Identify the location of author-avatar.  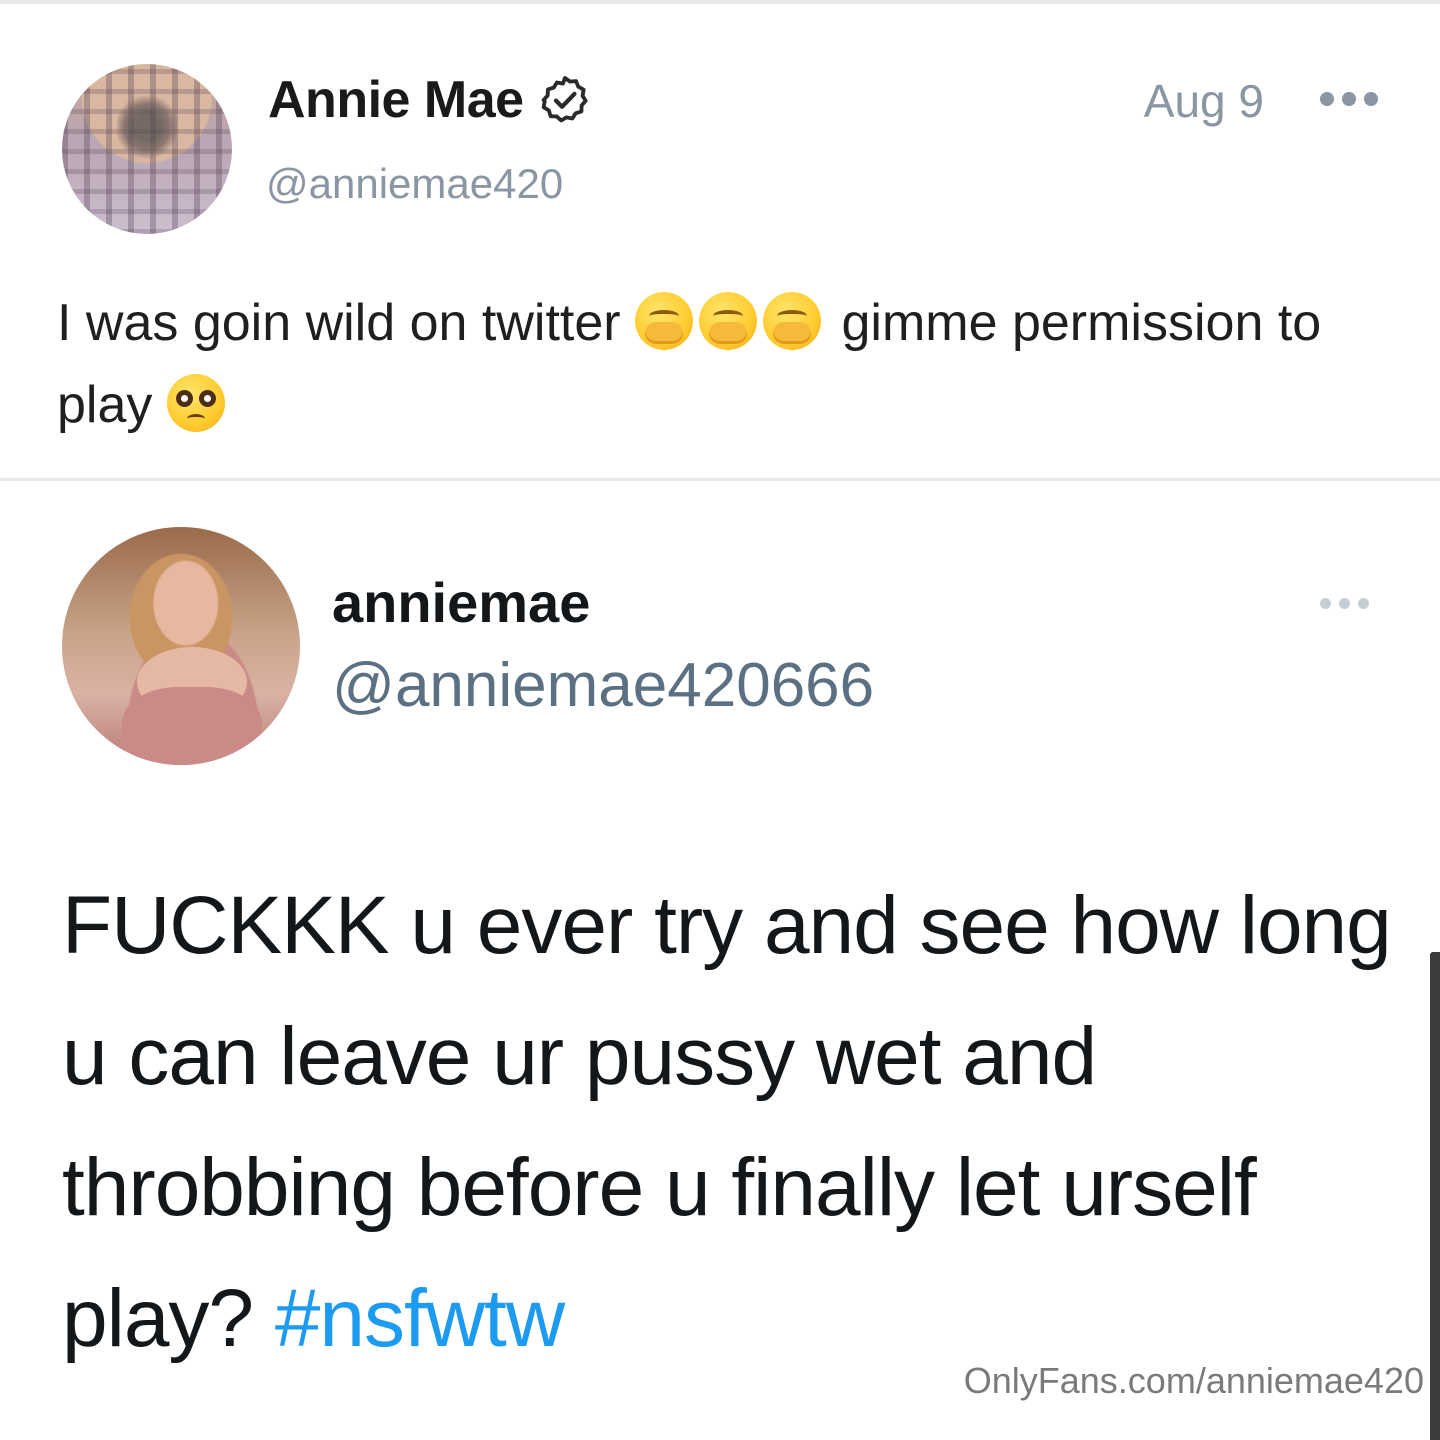
(147, 149).